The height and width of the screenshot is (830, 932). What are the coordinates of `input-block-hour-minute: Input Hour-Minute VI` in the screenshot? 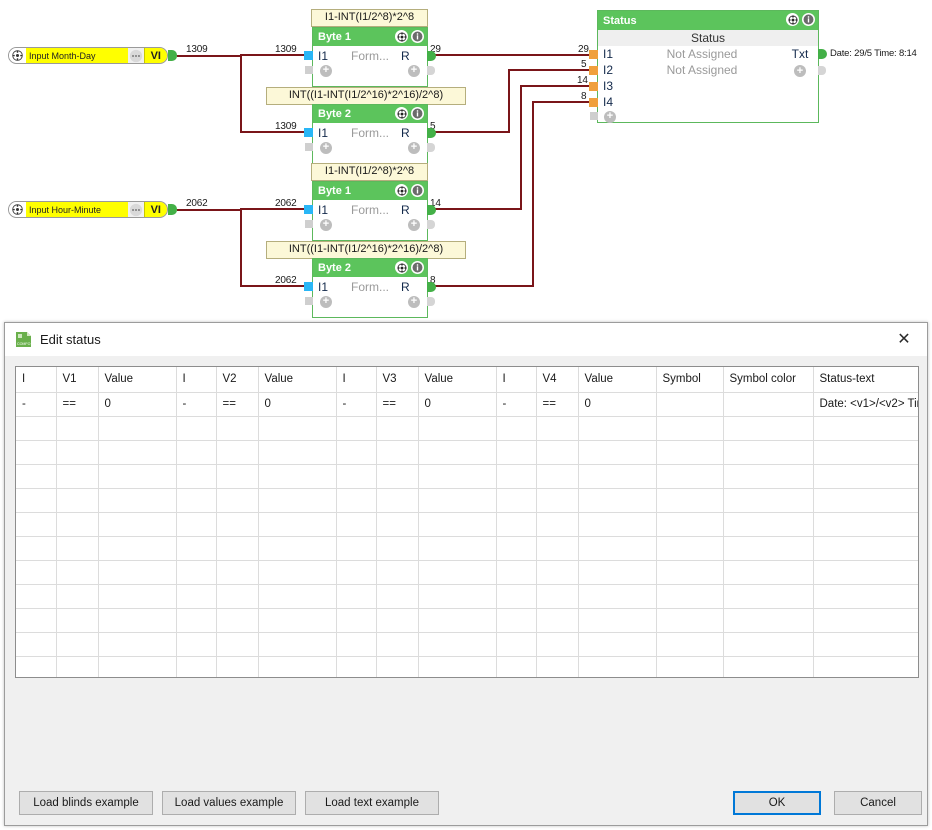 It's located at (88, 209).